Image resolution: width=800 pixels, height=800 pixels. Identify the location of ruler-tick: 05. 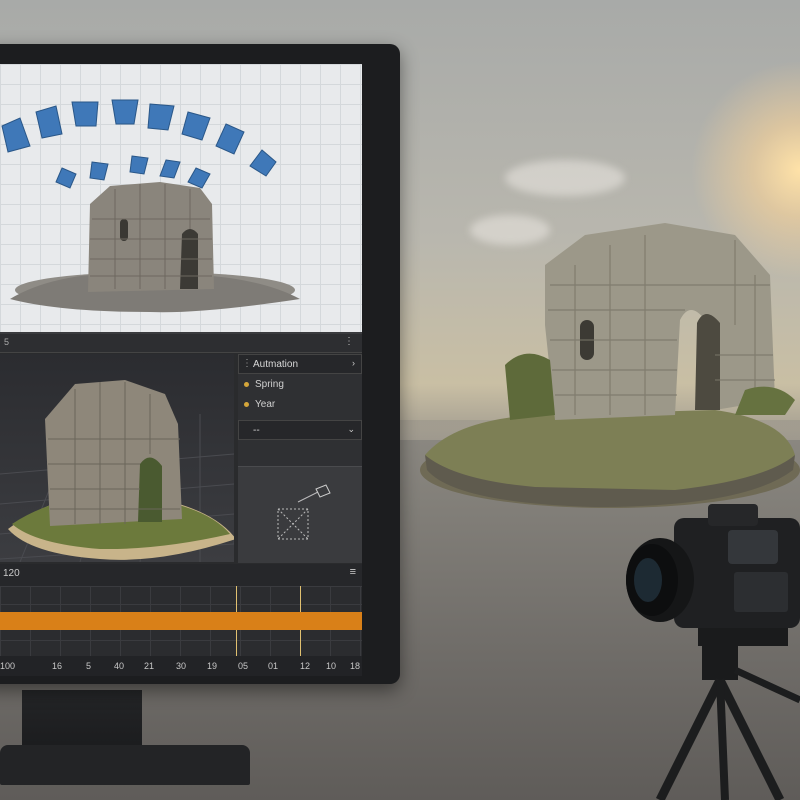
(243, 666).